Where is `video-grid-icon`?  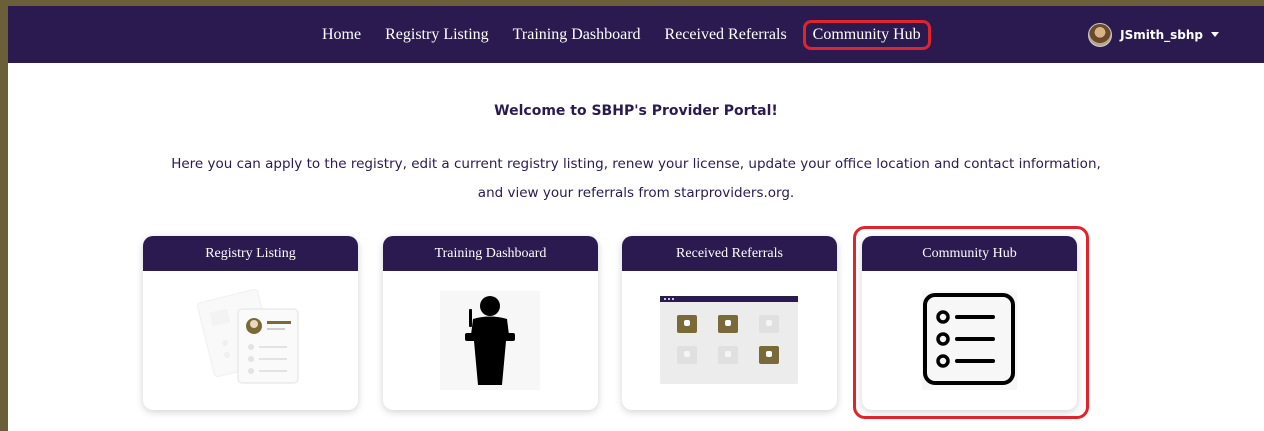
video-grid-icon is located at coordinates (729, 340).